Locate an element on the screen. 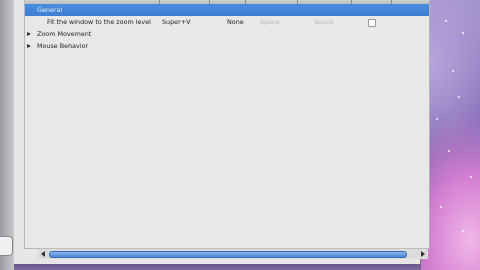 The height and width of the screenshot is (270, 480). group-label: Mouse Behavior is located at coordinates (63, 46).